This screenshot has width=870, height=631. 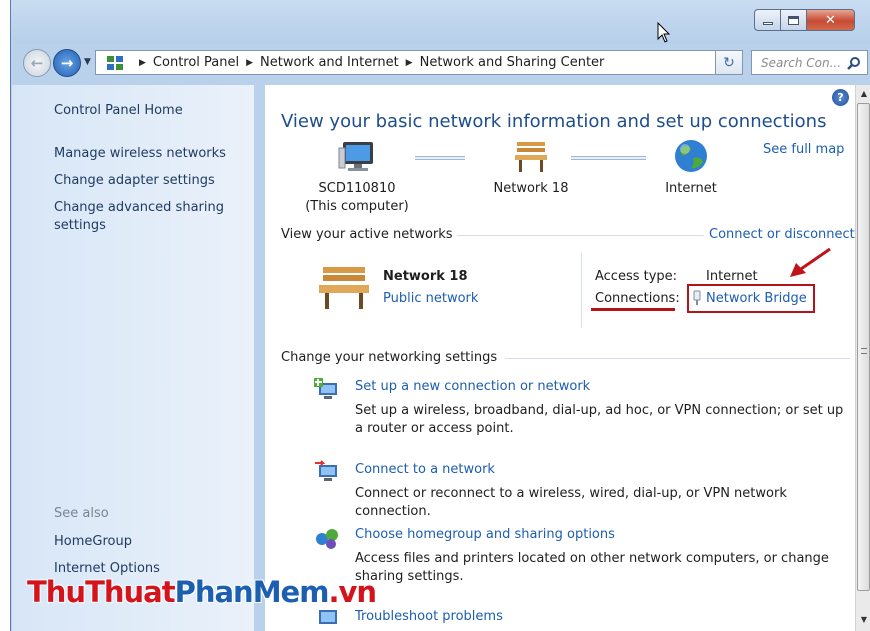 I want to click on watermark-part-3: .vn, so click(x=352, y=592).